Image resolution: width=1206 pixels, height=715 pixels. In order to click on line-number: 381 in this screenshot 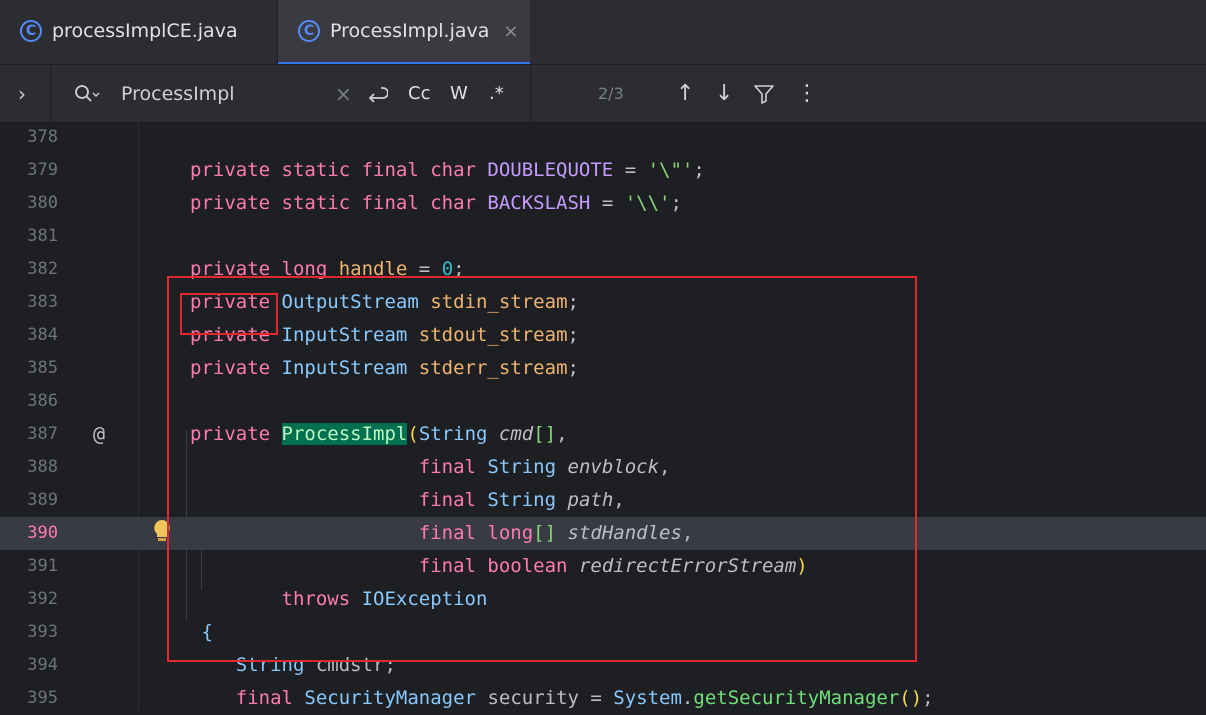, I will do `click(42, 236)`.